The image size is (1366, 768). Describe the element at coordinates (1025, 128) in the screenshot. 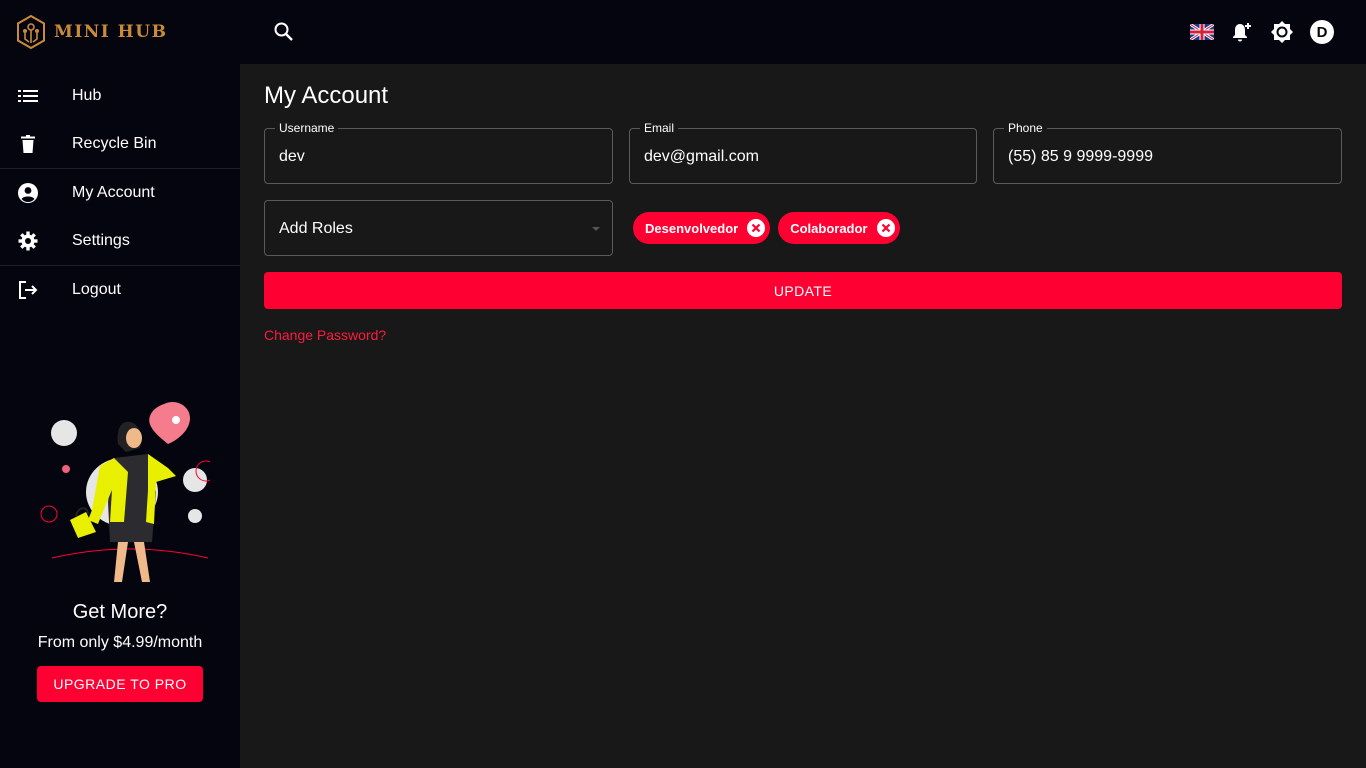

I see `phone-label: Phone` at that location.